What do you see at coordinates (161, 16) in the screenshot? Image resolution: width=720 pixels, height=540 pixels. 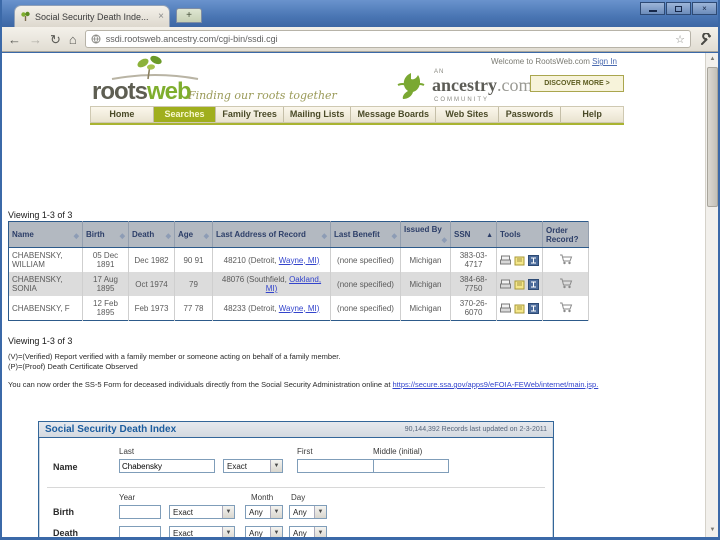 I see `tab-close-icon: ×` at bounding box center [161, 16].